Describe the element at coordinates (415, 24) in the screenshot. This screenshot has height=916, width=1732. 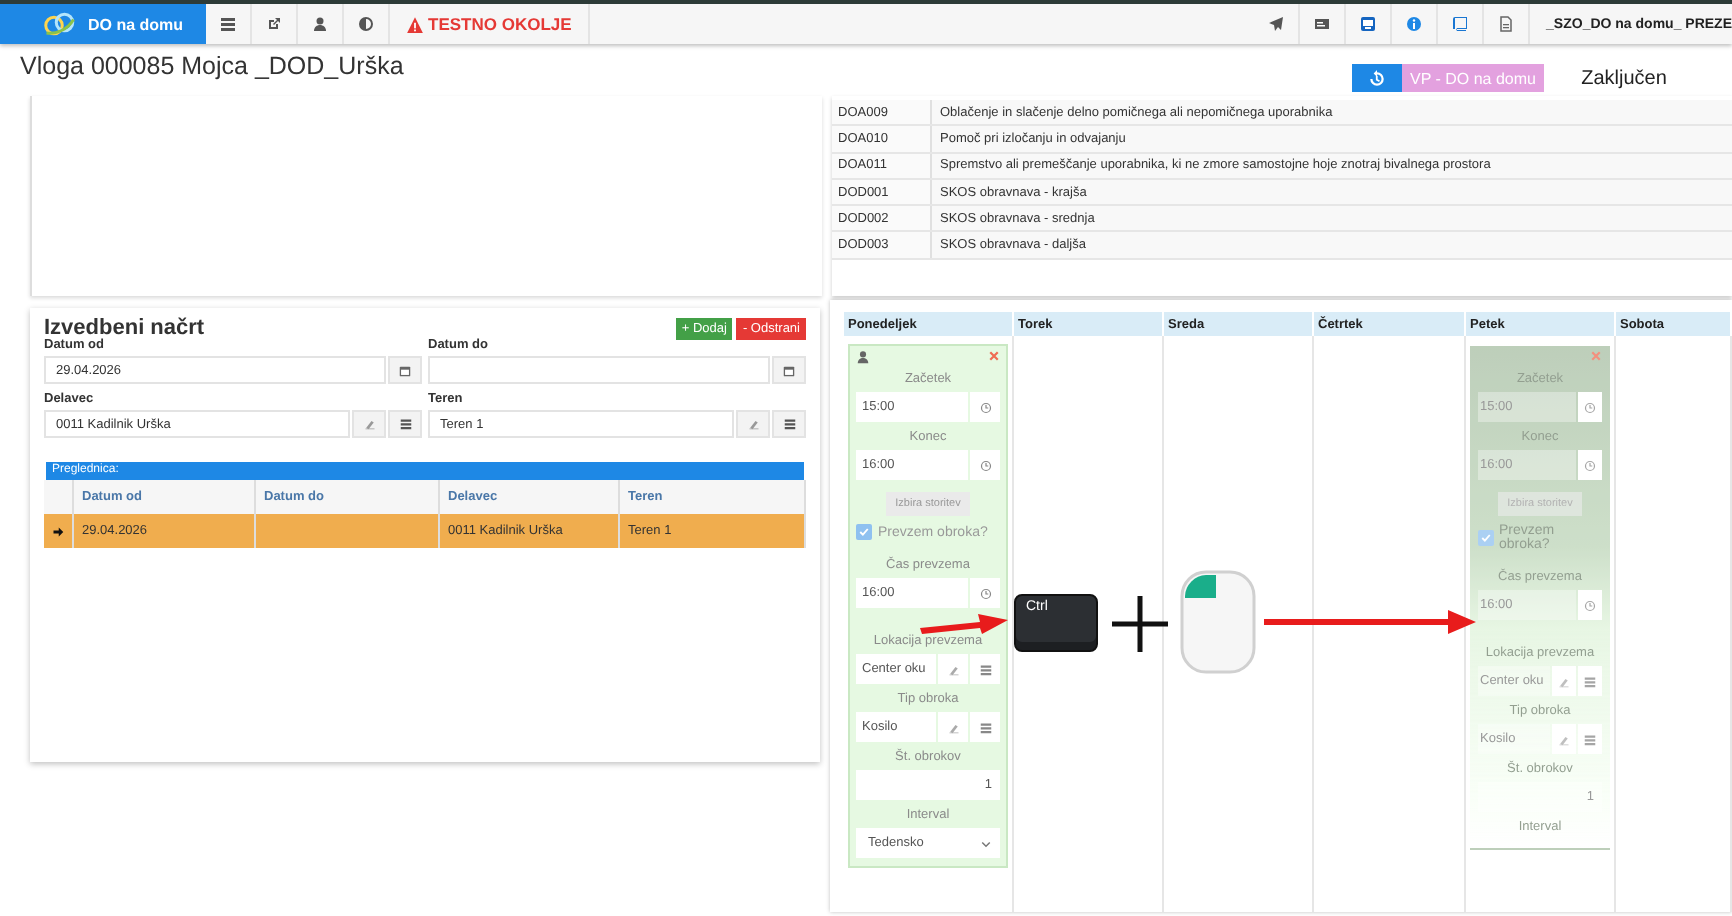
I see `warning-icon` at that location.